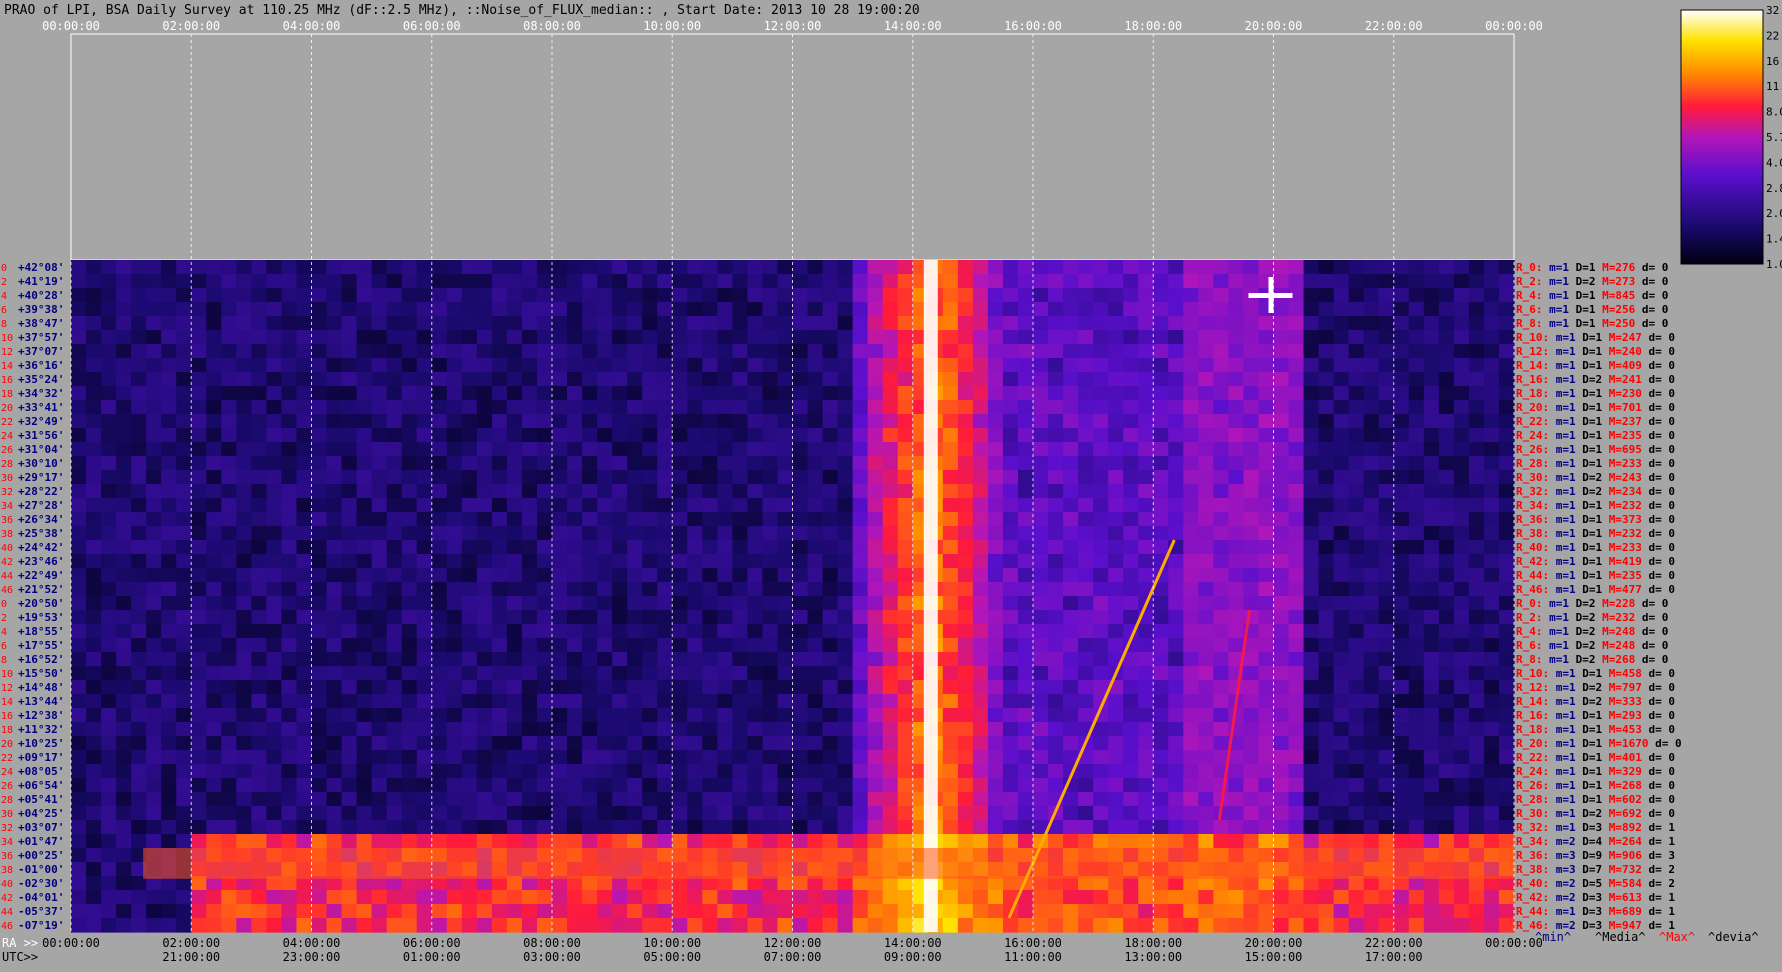 This screenshot has width=1782, height=972. Describe the element at coordinates (191, 26) in the screenshot. I see `top-time-tick: 02:00:00` at that location.